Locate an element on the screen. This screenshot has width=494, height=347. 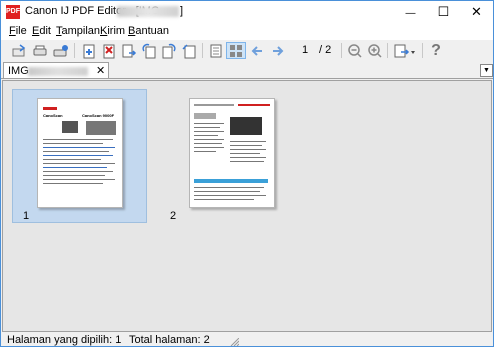
close-button: ✕ is located at coordinates (476, 12).